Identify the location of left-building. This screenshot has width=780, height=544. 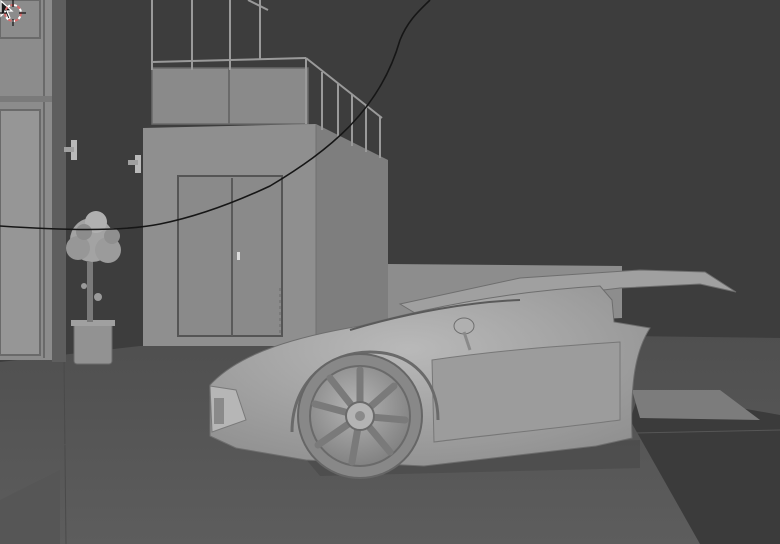
(33, 181).